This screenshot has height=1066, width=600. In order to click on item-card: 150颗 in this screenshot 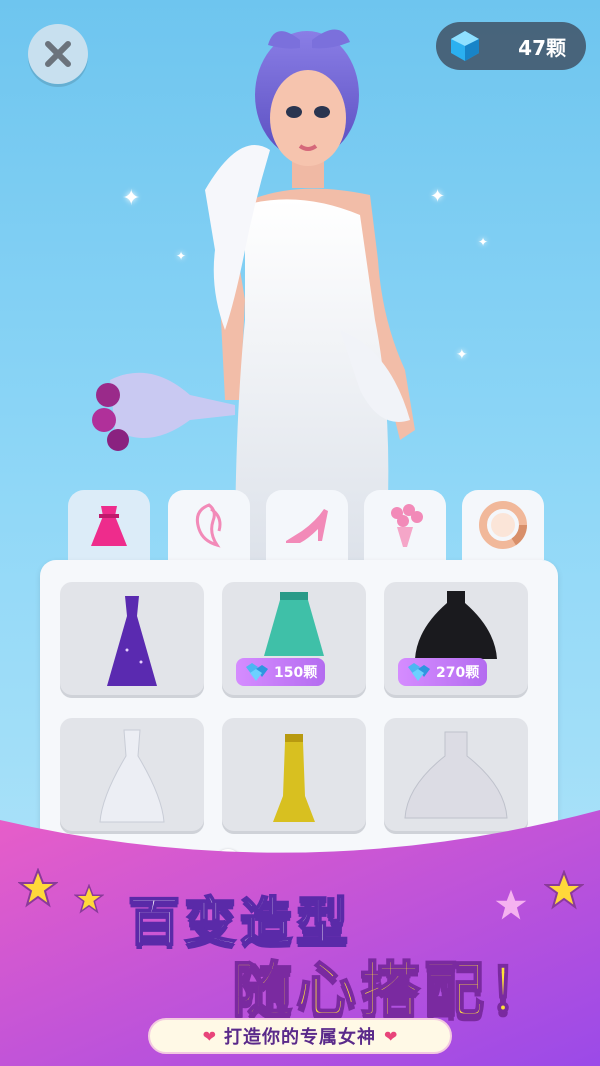, I will do `click(294, 640)`.